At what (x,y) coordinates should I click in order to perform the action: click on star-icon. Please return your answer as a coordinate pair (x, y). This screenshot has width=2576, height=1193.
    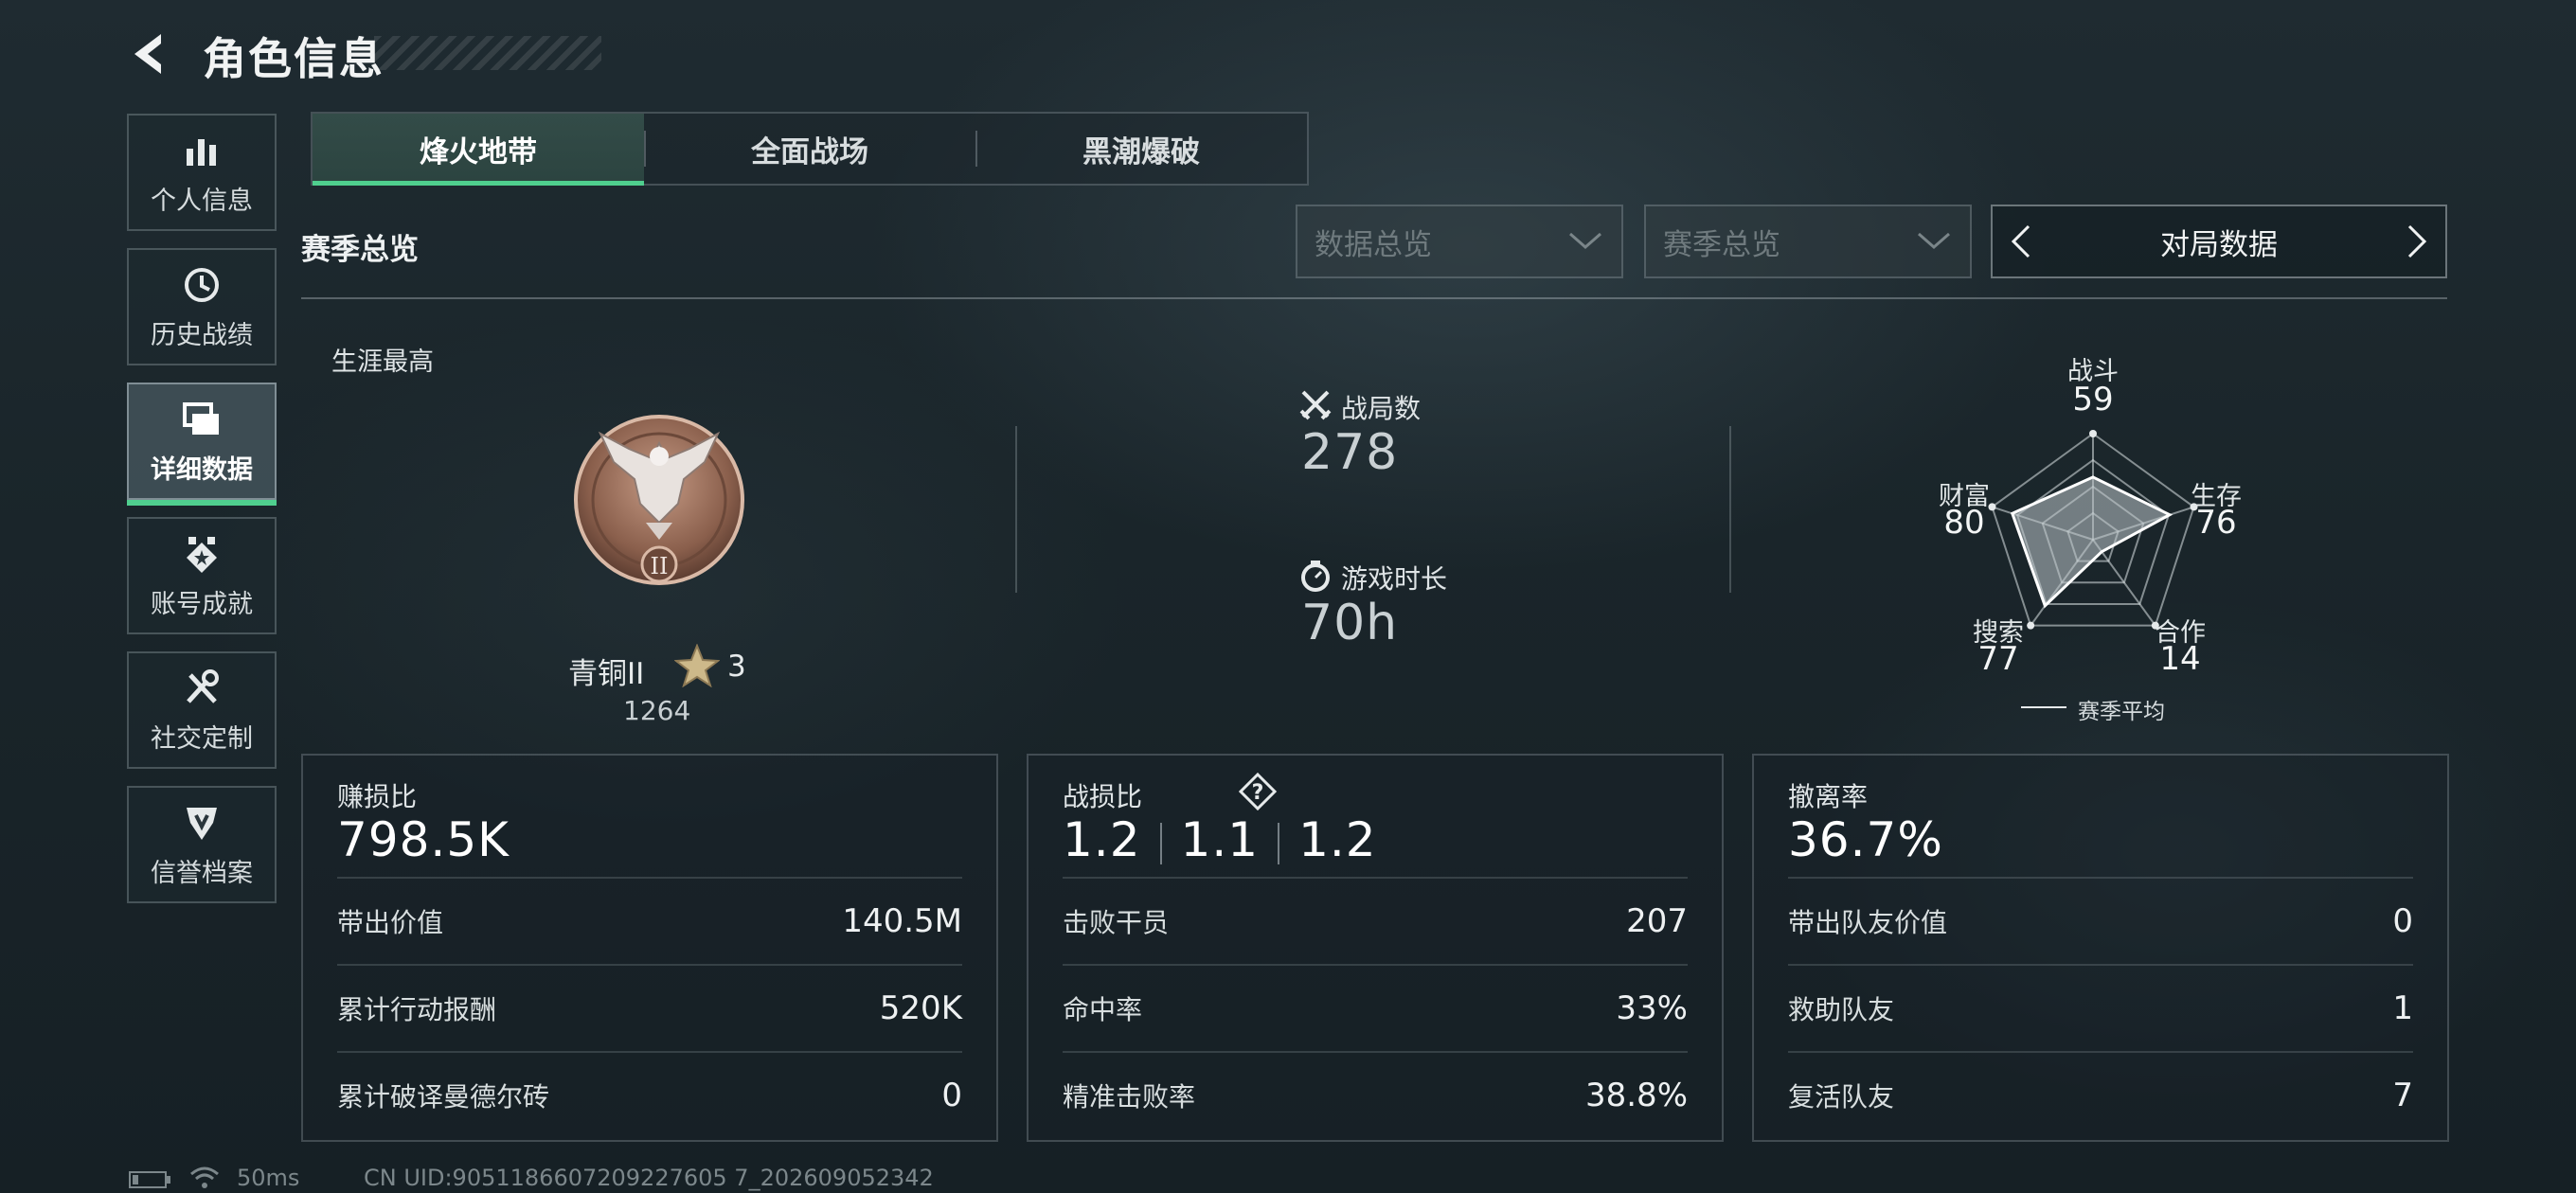
    Looking at the image, I should click on (697, 665).